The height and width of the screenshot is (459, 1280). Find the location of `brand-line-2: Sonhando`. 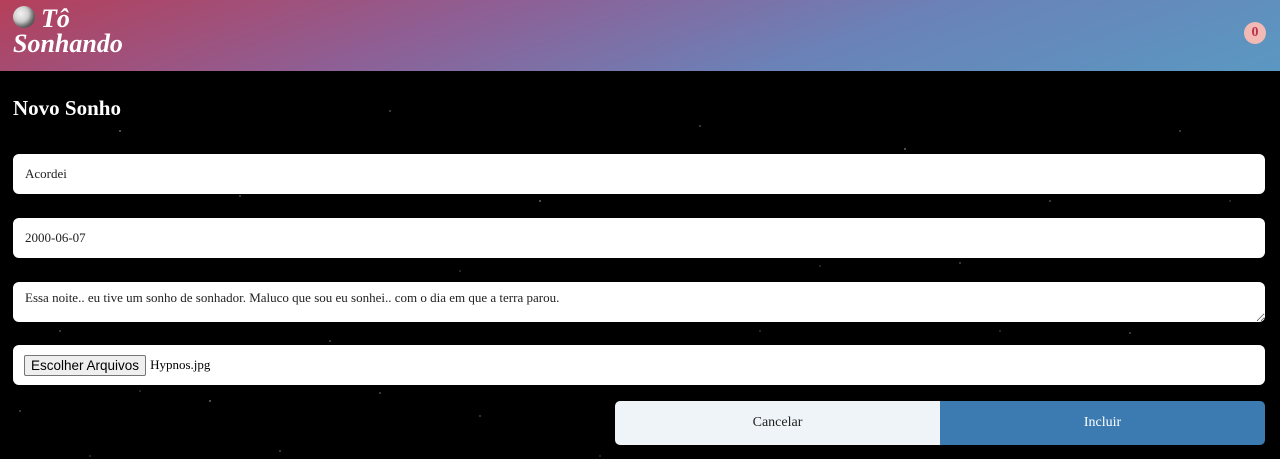

brand-line-2: Sonhando is located at coordinates (68, 43).